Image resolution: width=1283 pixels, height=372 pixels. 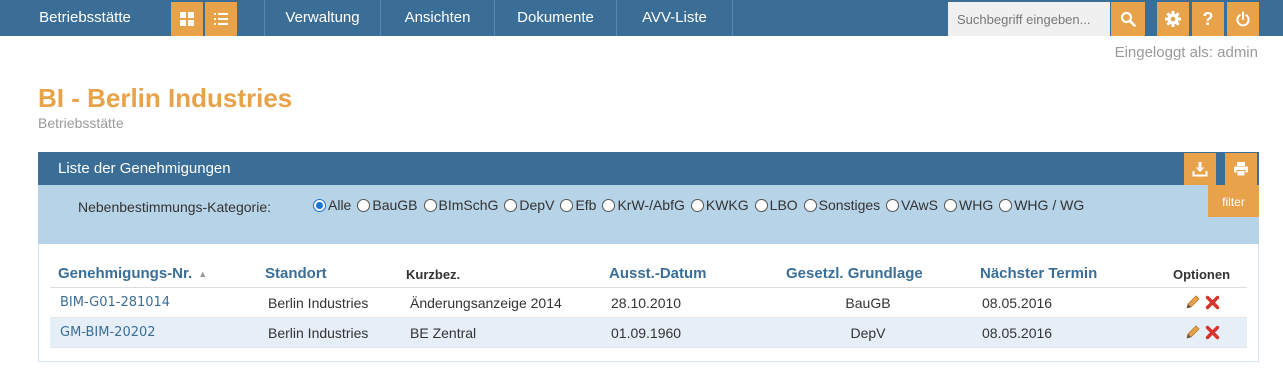 What do you see at coordinates (648, 168) in the screenshot?
I see `panel-header: Liste der Genehmigungen` at bounding box center [648, 168].